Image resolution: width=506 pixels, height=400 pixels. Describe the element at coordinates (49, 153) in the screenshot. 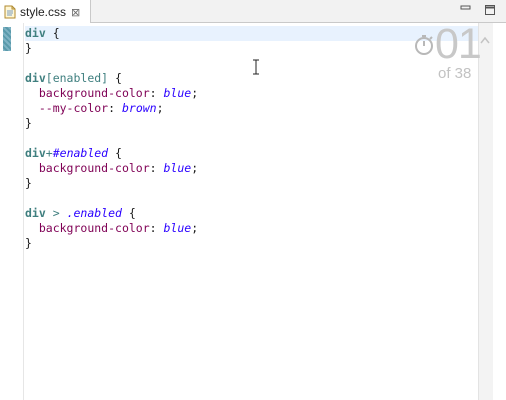

I see `code-token: +` at that location.